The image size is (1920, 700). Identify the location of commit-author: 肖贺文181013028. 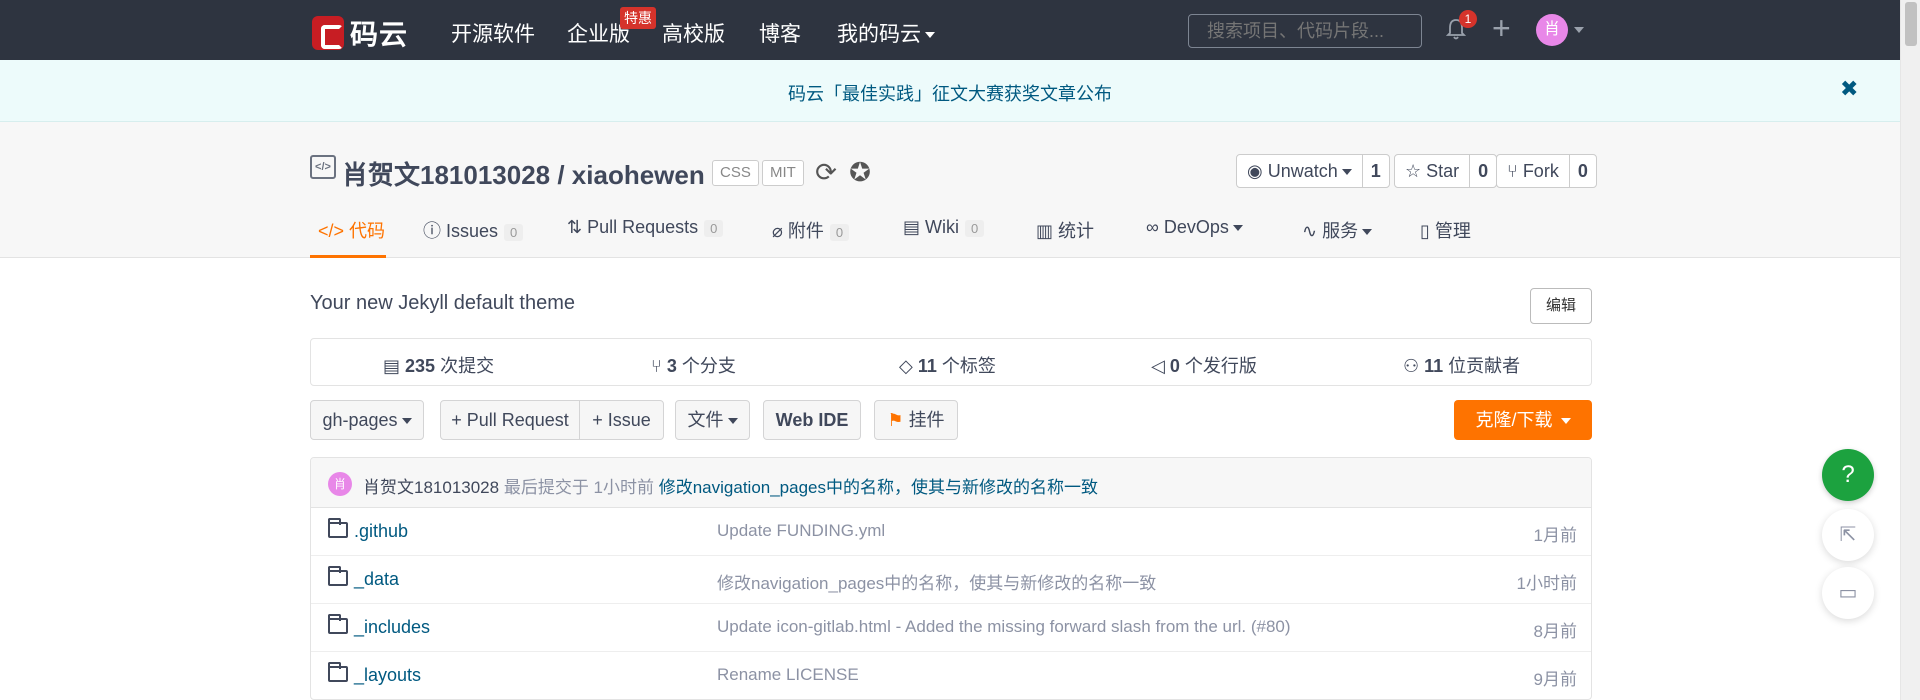
(431, 487).